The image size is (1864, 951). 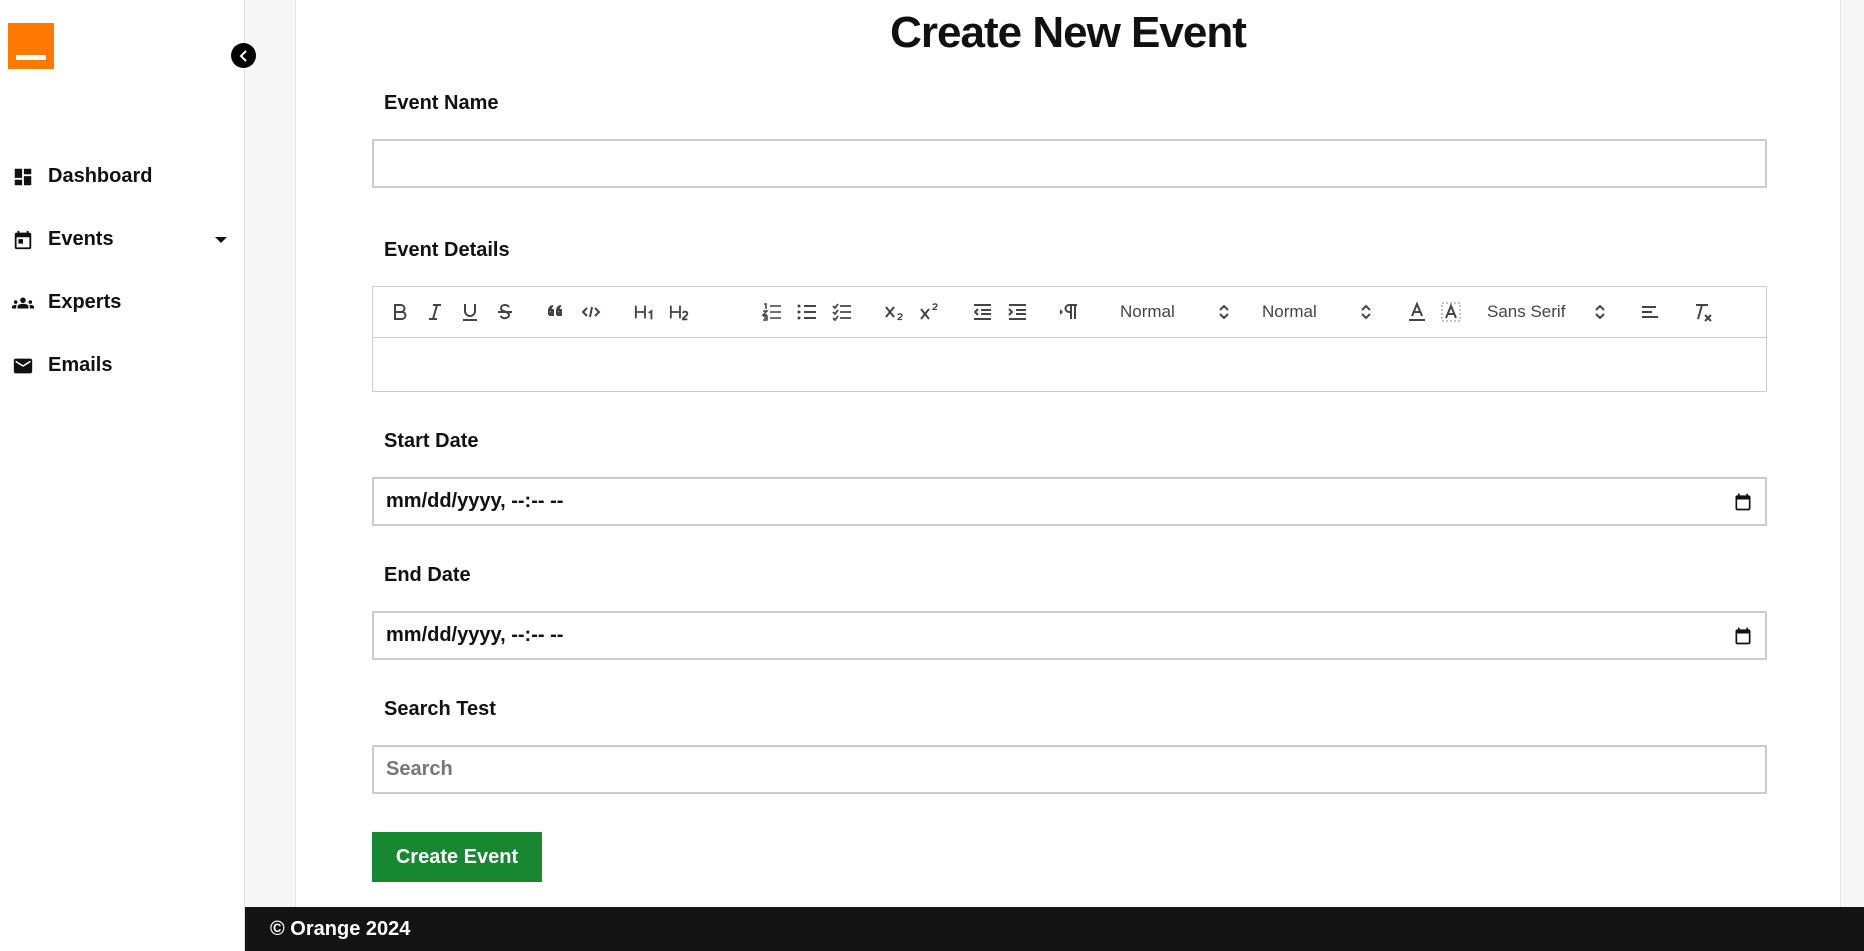 I want to click on search-test-label: Search Test, so click(x=440, y=709).